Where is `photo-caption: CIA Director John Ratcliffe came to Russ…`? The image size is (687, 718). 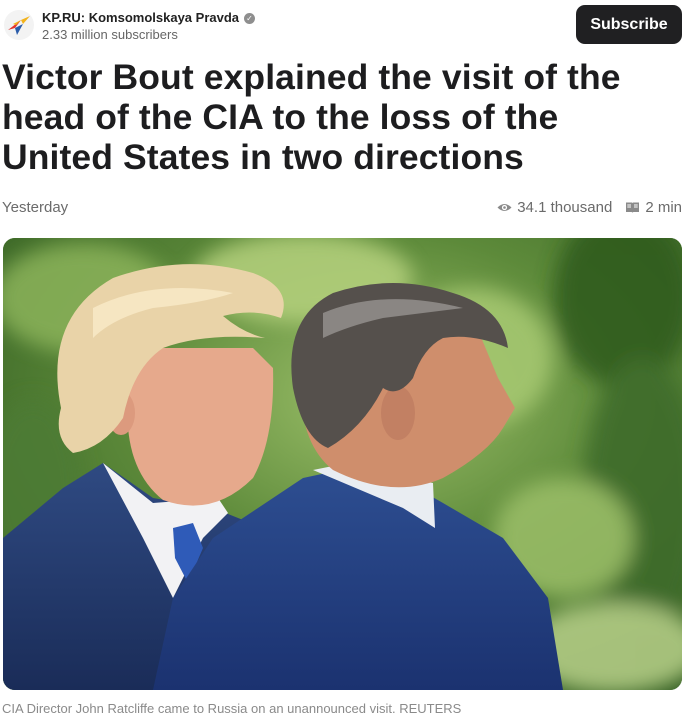
photo-caption: CIA Director John Ratcliffe came to Russ… is located at coordinates (232, 708).